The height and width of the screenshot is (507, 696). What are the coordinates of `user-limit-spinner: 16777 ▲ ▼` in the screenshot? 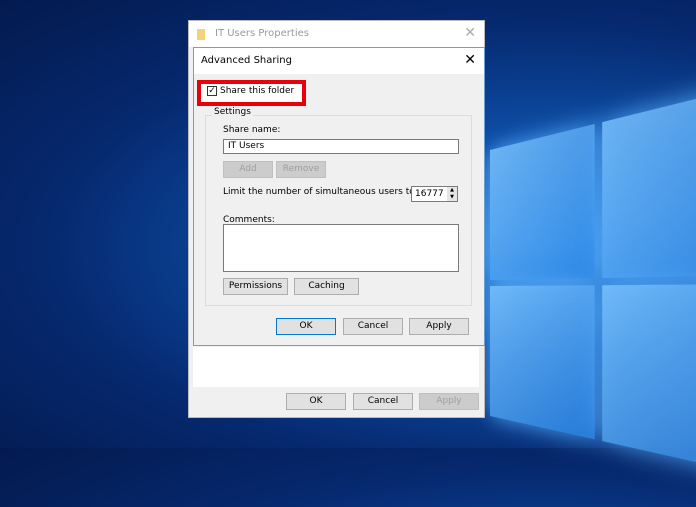 It's located at (434, 194).